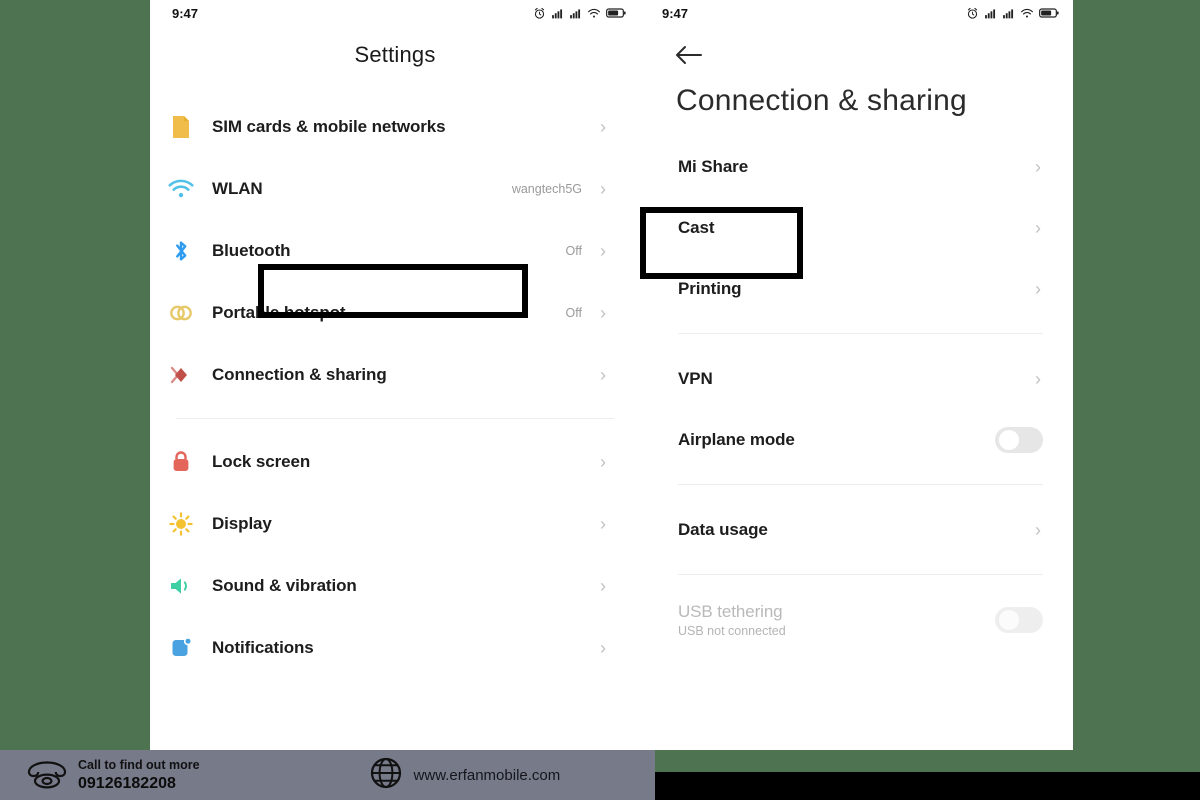  What do you see at coordinates (181, 127) in the screenshot?
I see `sim-card-icon` at bounding box center [181, 127].